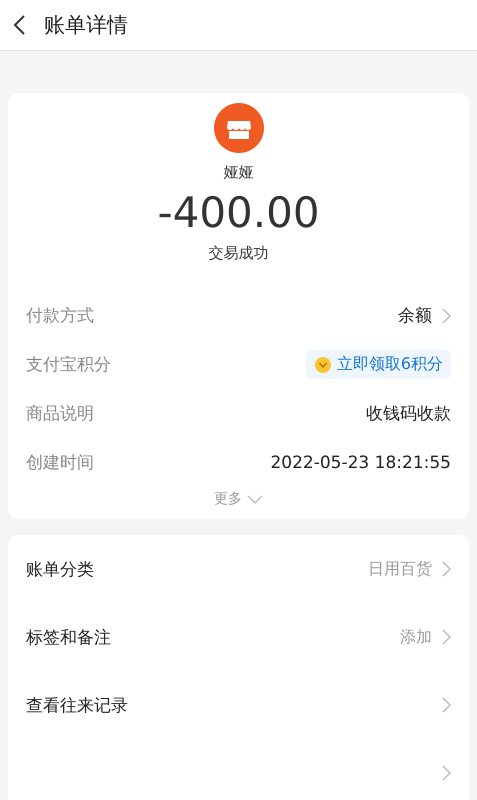 The height and width of the screenshot is (800, 477). What do you see at coordinates (86, 25) in the screenshot?
I see `page-title: 账单详情` at bounding box center [86, 25].